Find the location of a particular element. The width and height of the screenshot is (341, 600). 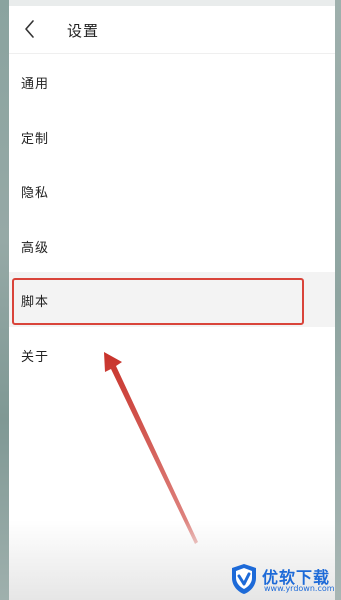

background-edge-left is located at coordinates (4, 300).